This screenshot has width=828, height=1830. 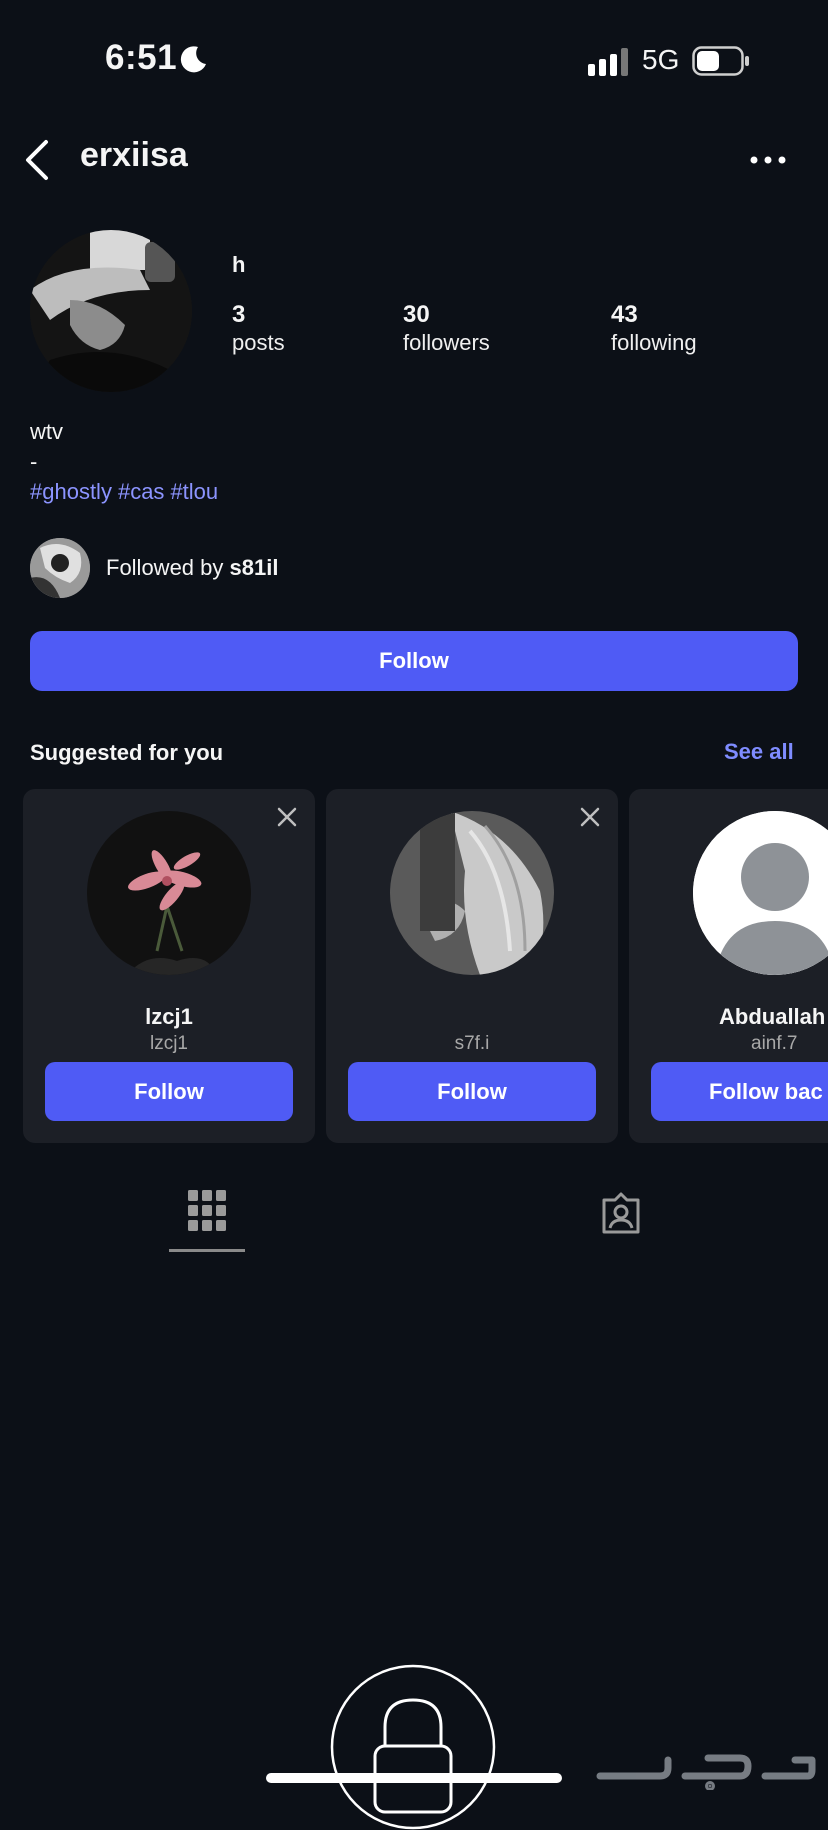 I want to click on followed-by-prefix: Followed by, so click(x=165, y=567).